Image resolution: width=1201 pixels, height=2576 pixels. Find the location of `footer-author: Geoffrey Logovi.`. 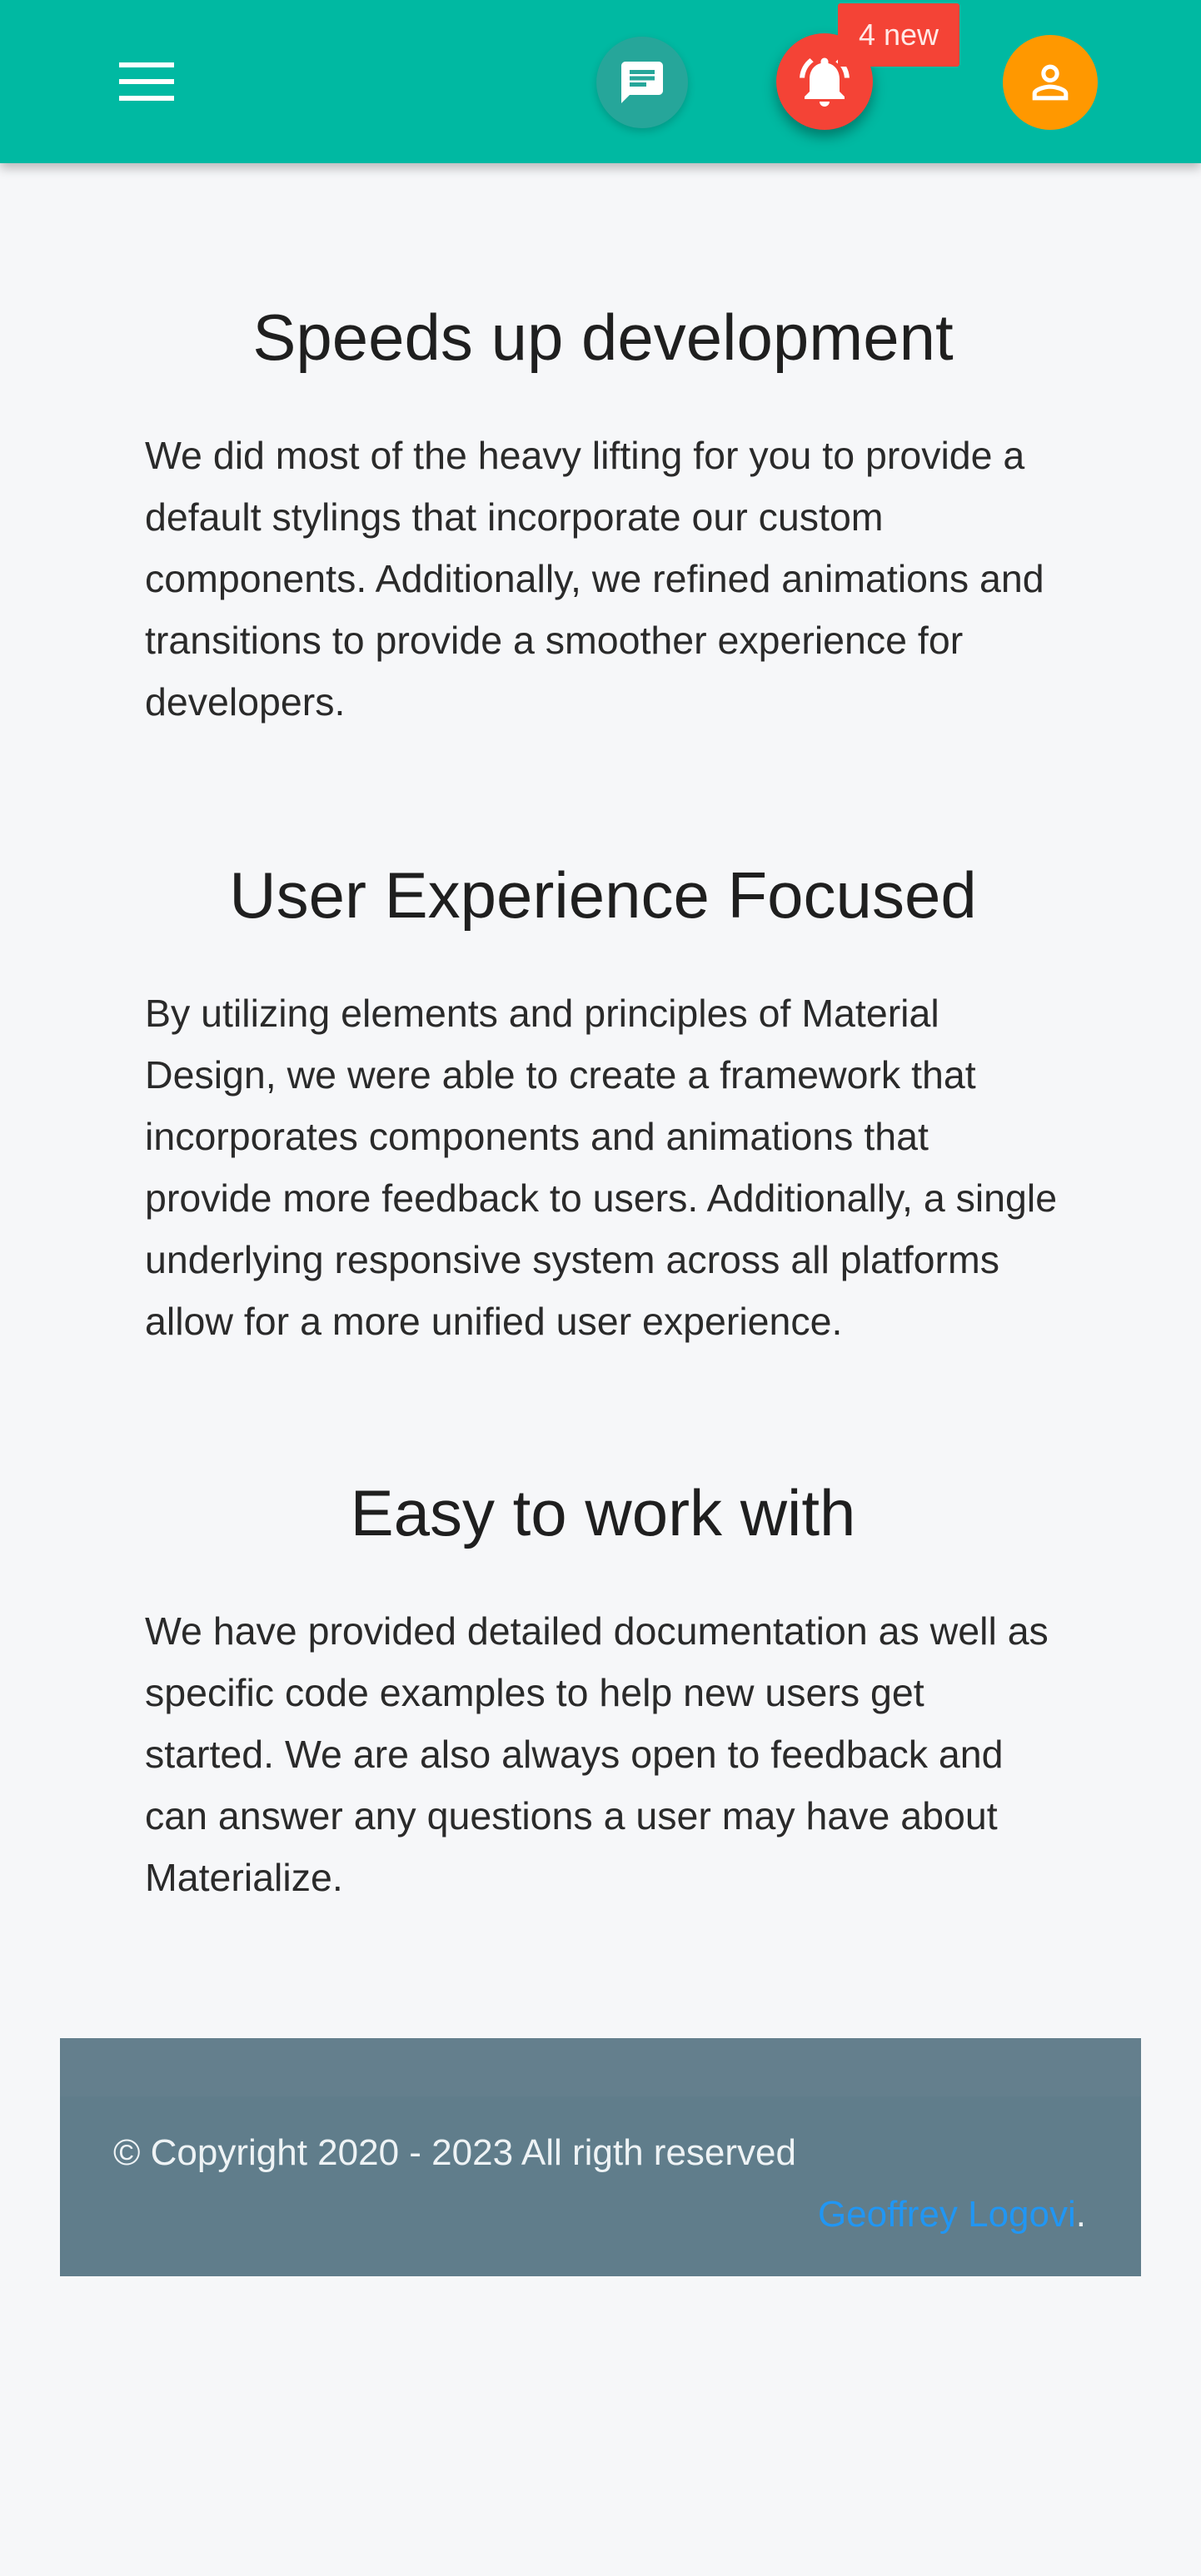

footer-author: Geoffrey Logovi. is located at coordinates (952, 2214).